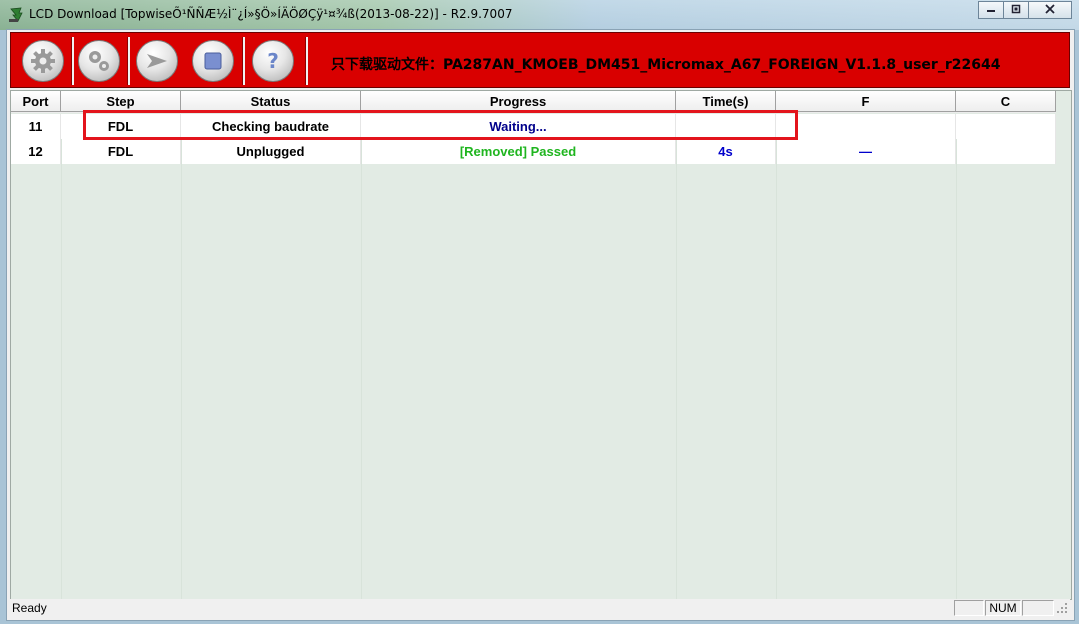  Describe the element at coordinates (726, 126) in the screenshot. I see `time-cell` at that location.